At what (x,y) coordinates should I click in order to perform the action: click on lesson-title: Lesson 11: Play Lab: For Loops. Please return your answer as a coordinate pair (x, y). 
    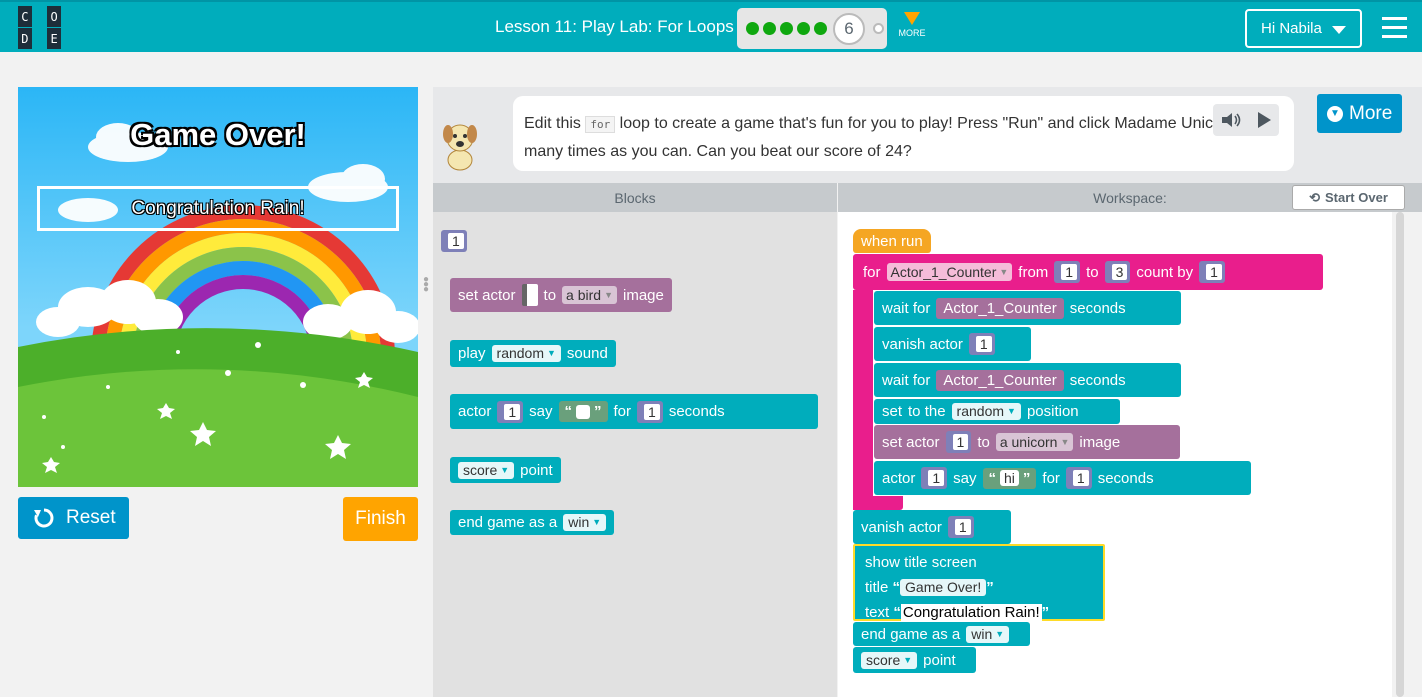
    Looking at the image, I should click on (614, 27).